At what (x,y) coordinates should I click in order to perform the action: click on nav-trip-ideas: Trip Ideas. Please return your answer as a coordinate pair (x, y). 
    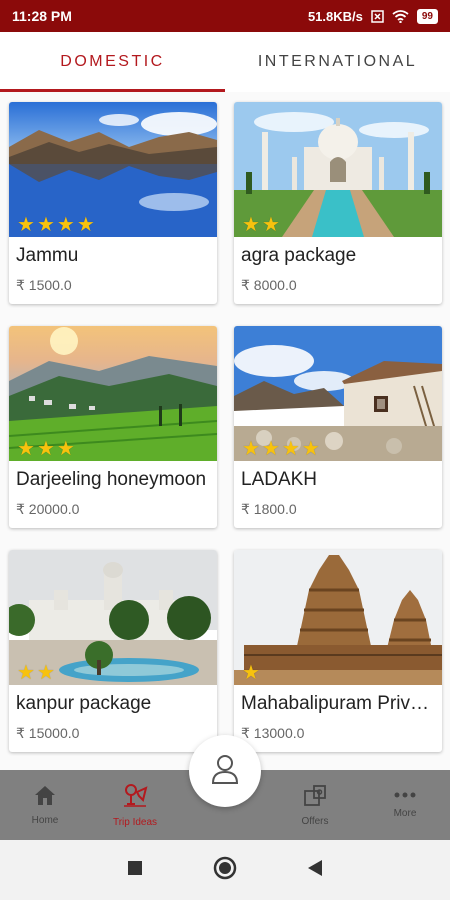
    Looking at the image, I should click on (135, 805).